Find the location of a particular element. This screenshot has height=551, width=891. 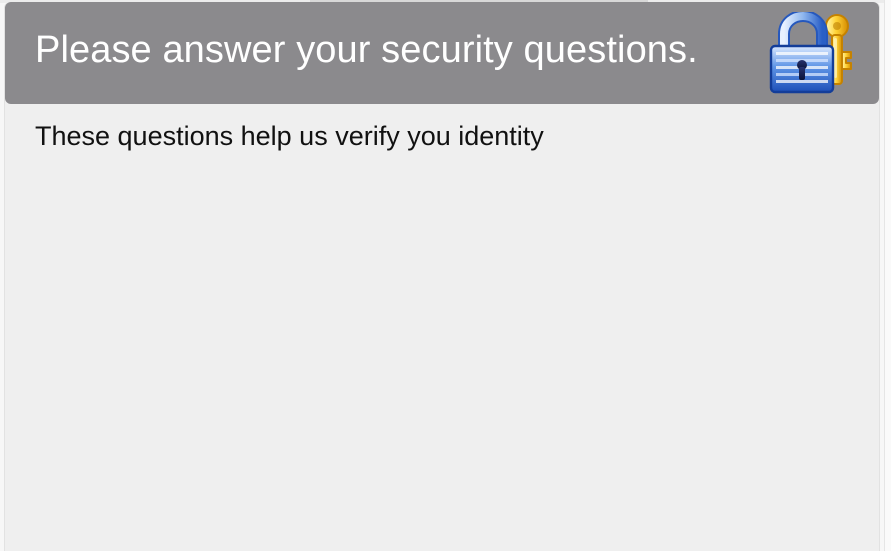

page-title: Please answer your security questions. is located at coordinates (366, 50).